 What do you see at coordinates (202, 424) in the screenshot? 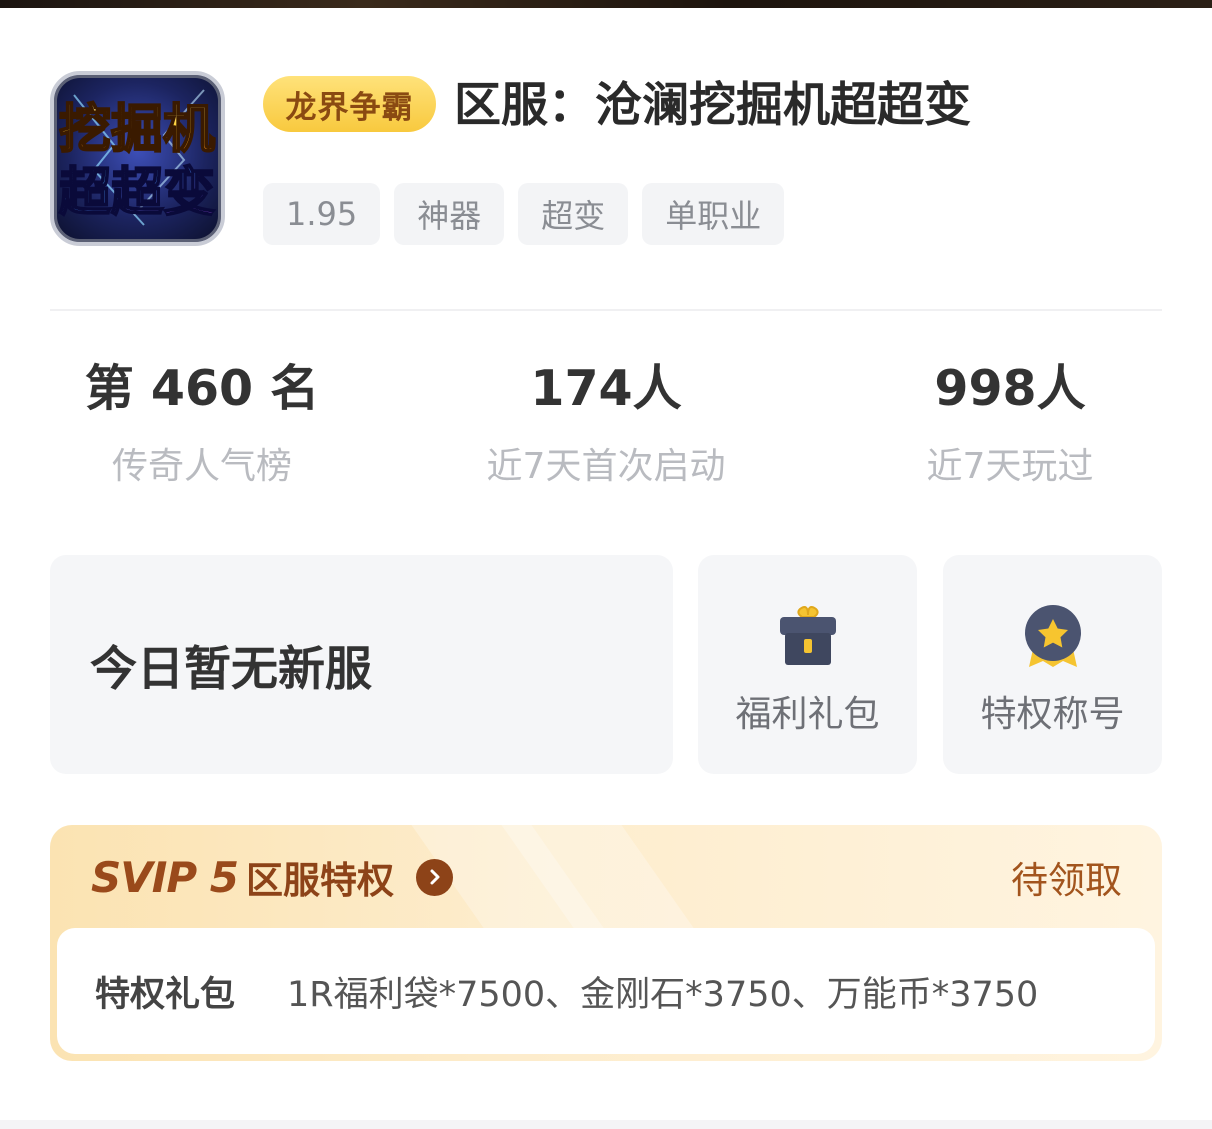
I see `stat-ranking: 第 460 名 传奇人气榜` at bounding box center [202, 424].